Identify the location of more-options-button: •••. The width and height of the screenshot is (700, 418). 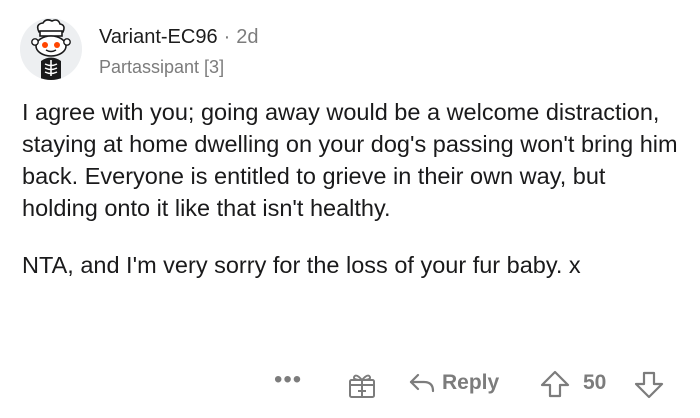
(288, 380).